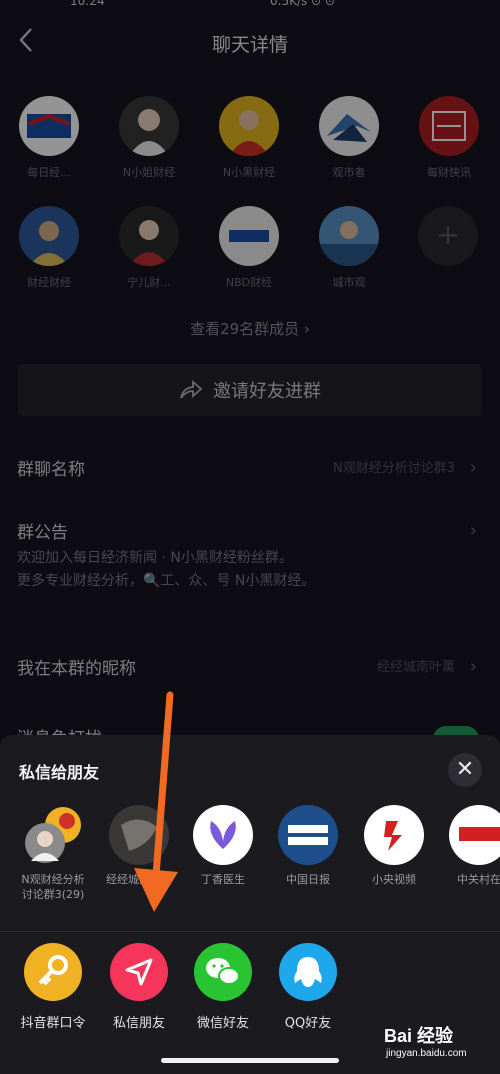  Describe the element at coordinates (308, 1023) in the screenshot. I see `share-label: QQ好友` at that location.